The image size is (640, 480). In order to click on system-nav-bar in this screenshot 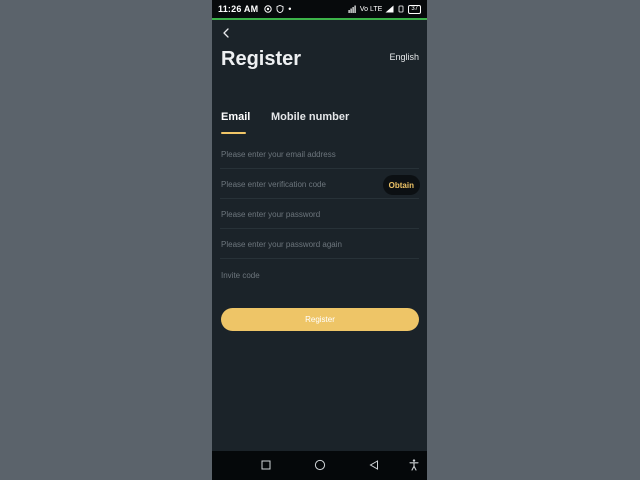, I will do `click(319, 465)`.